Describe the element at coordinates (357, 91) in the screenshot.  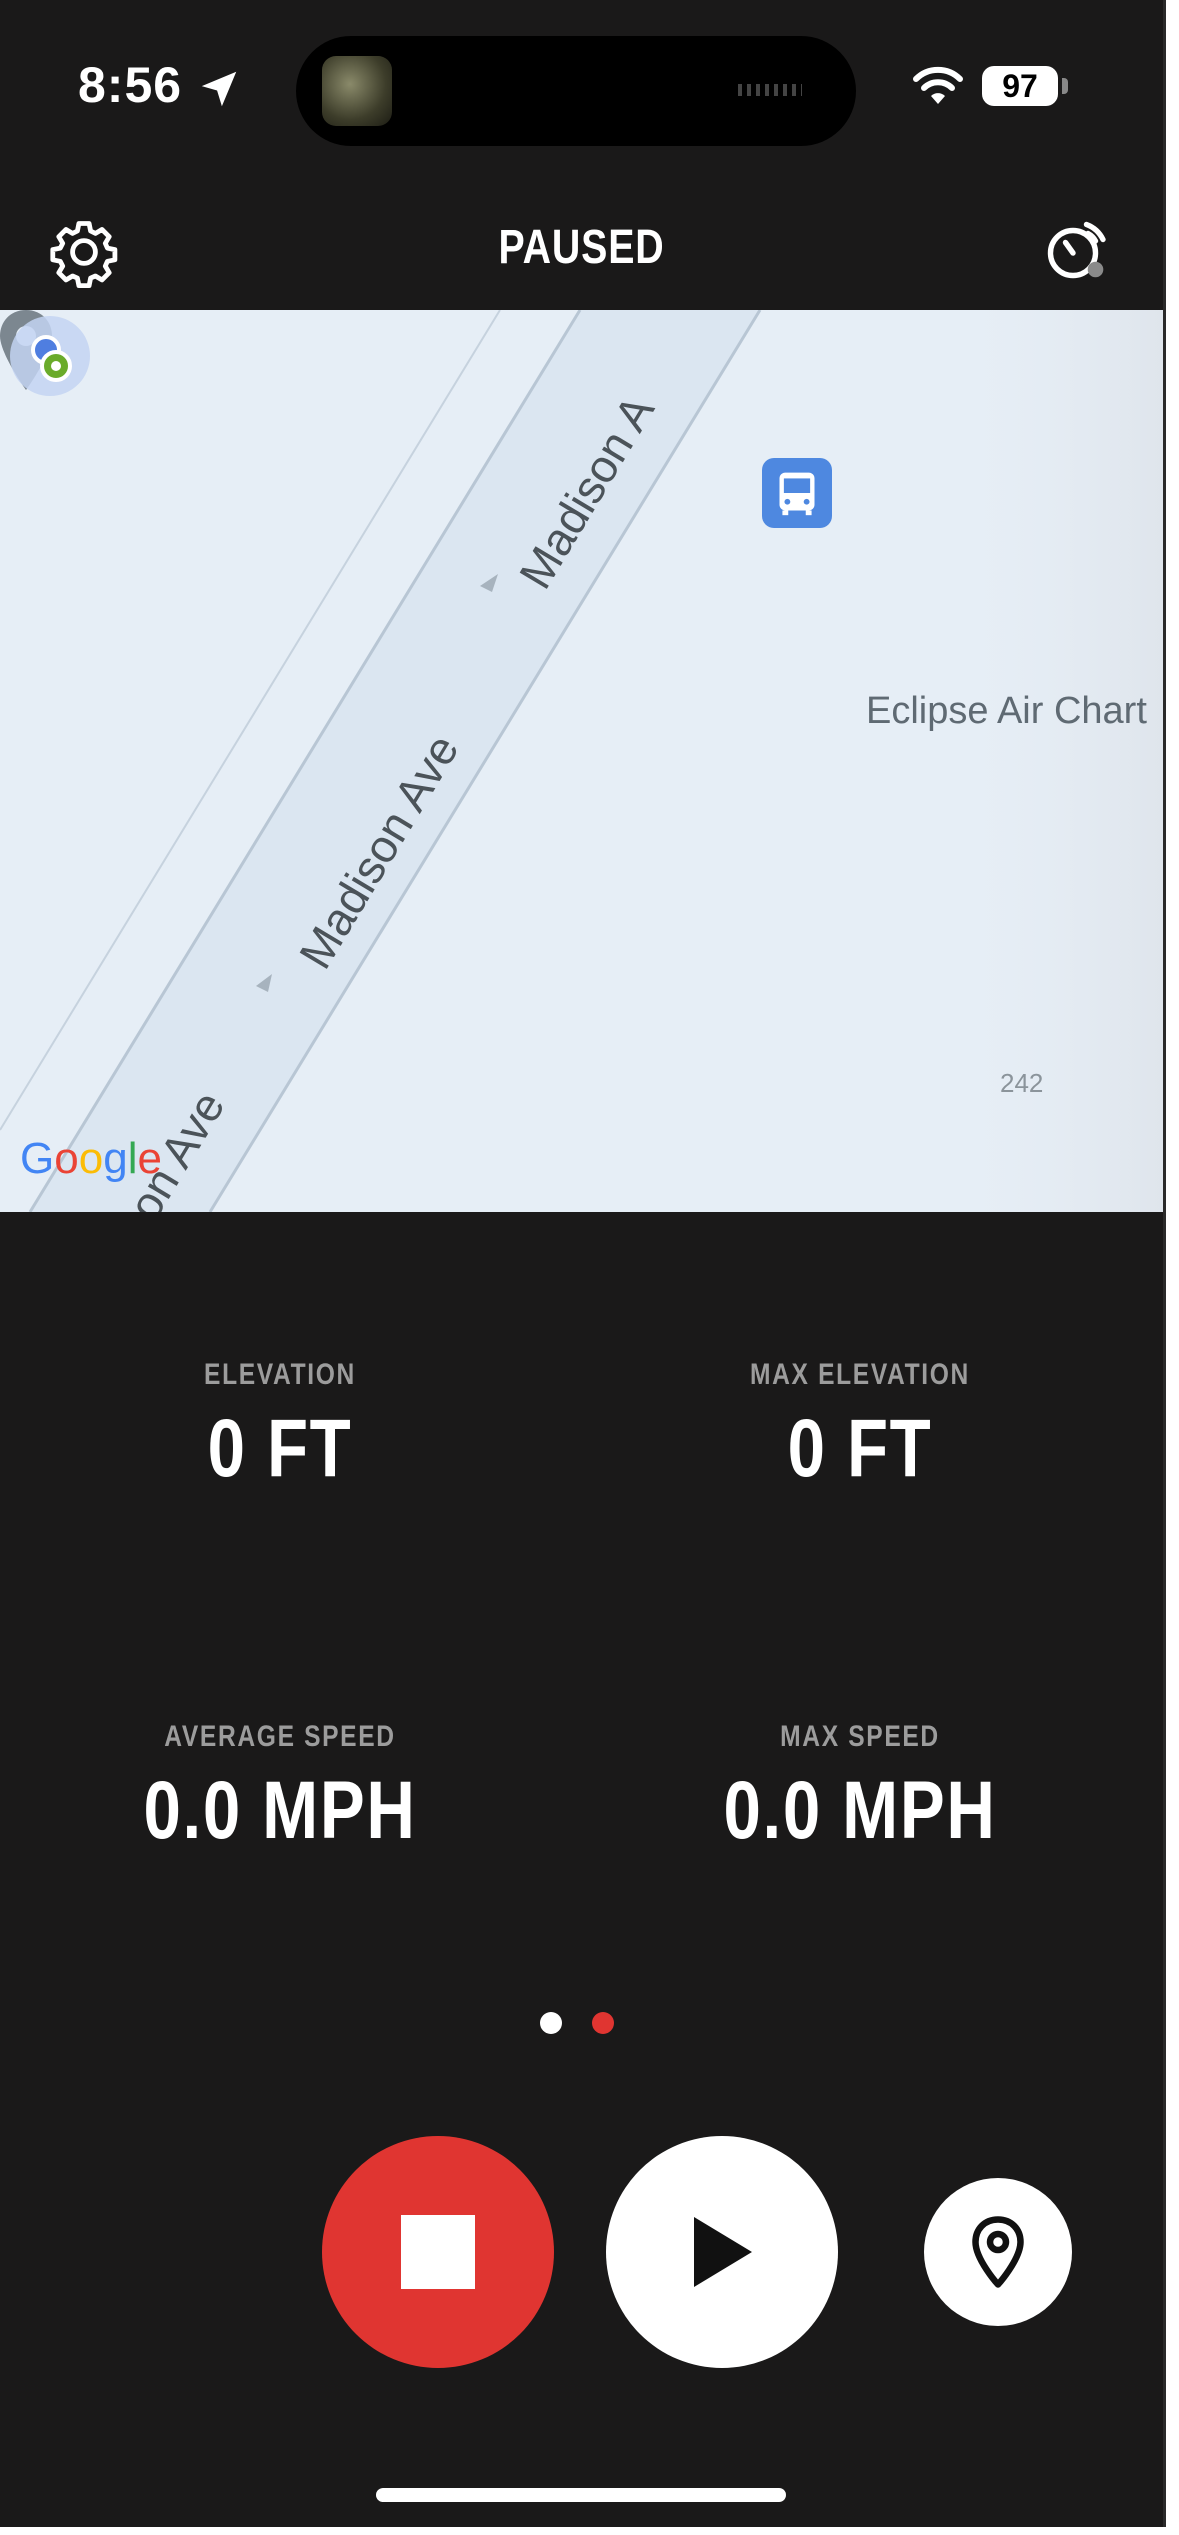
I see `now-playing-thumbnail` at that location.